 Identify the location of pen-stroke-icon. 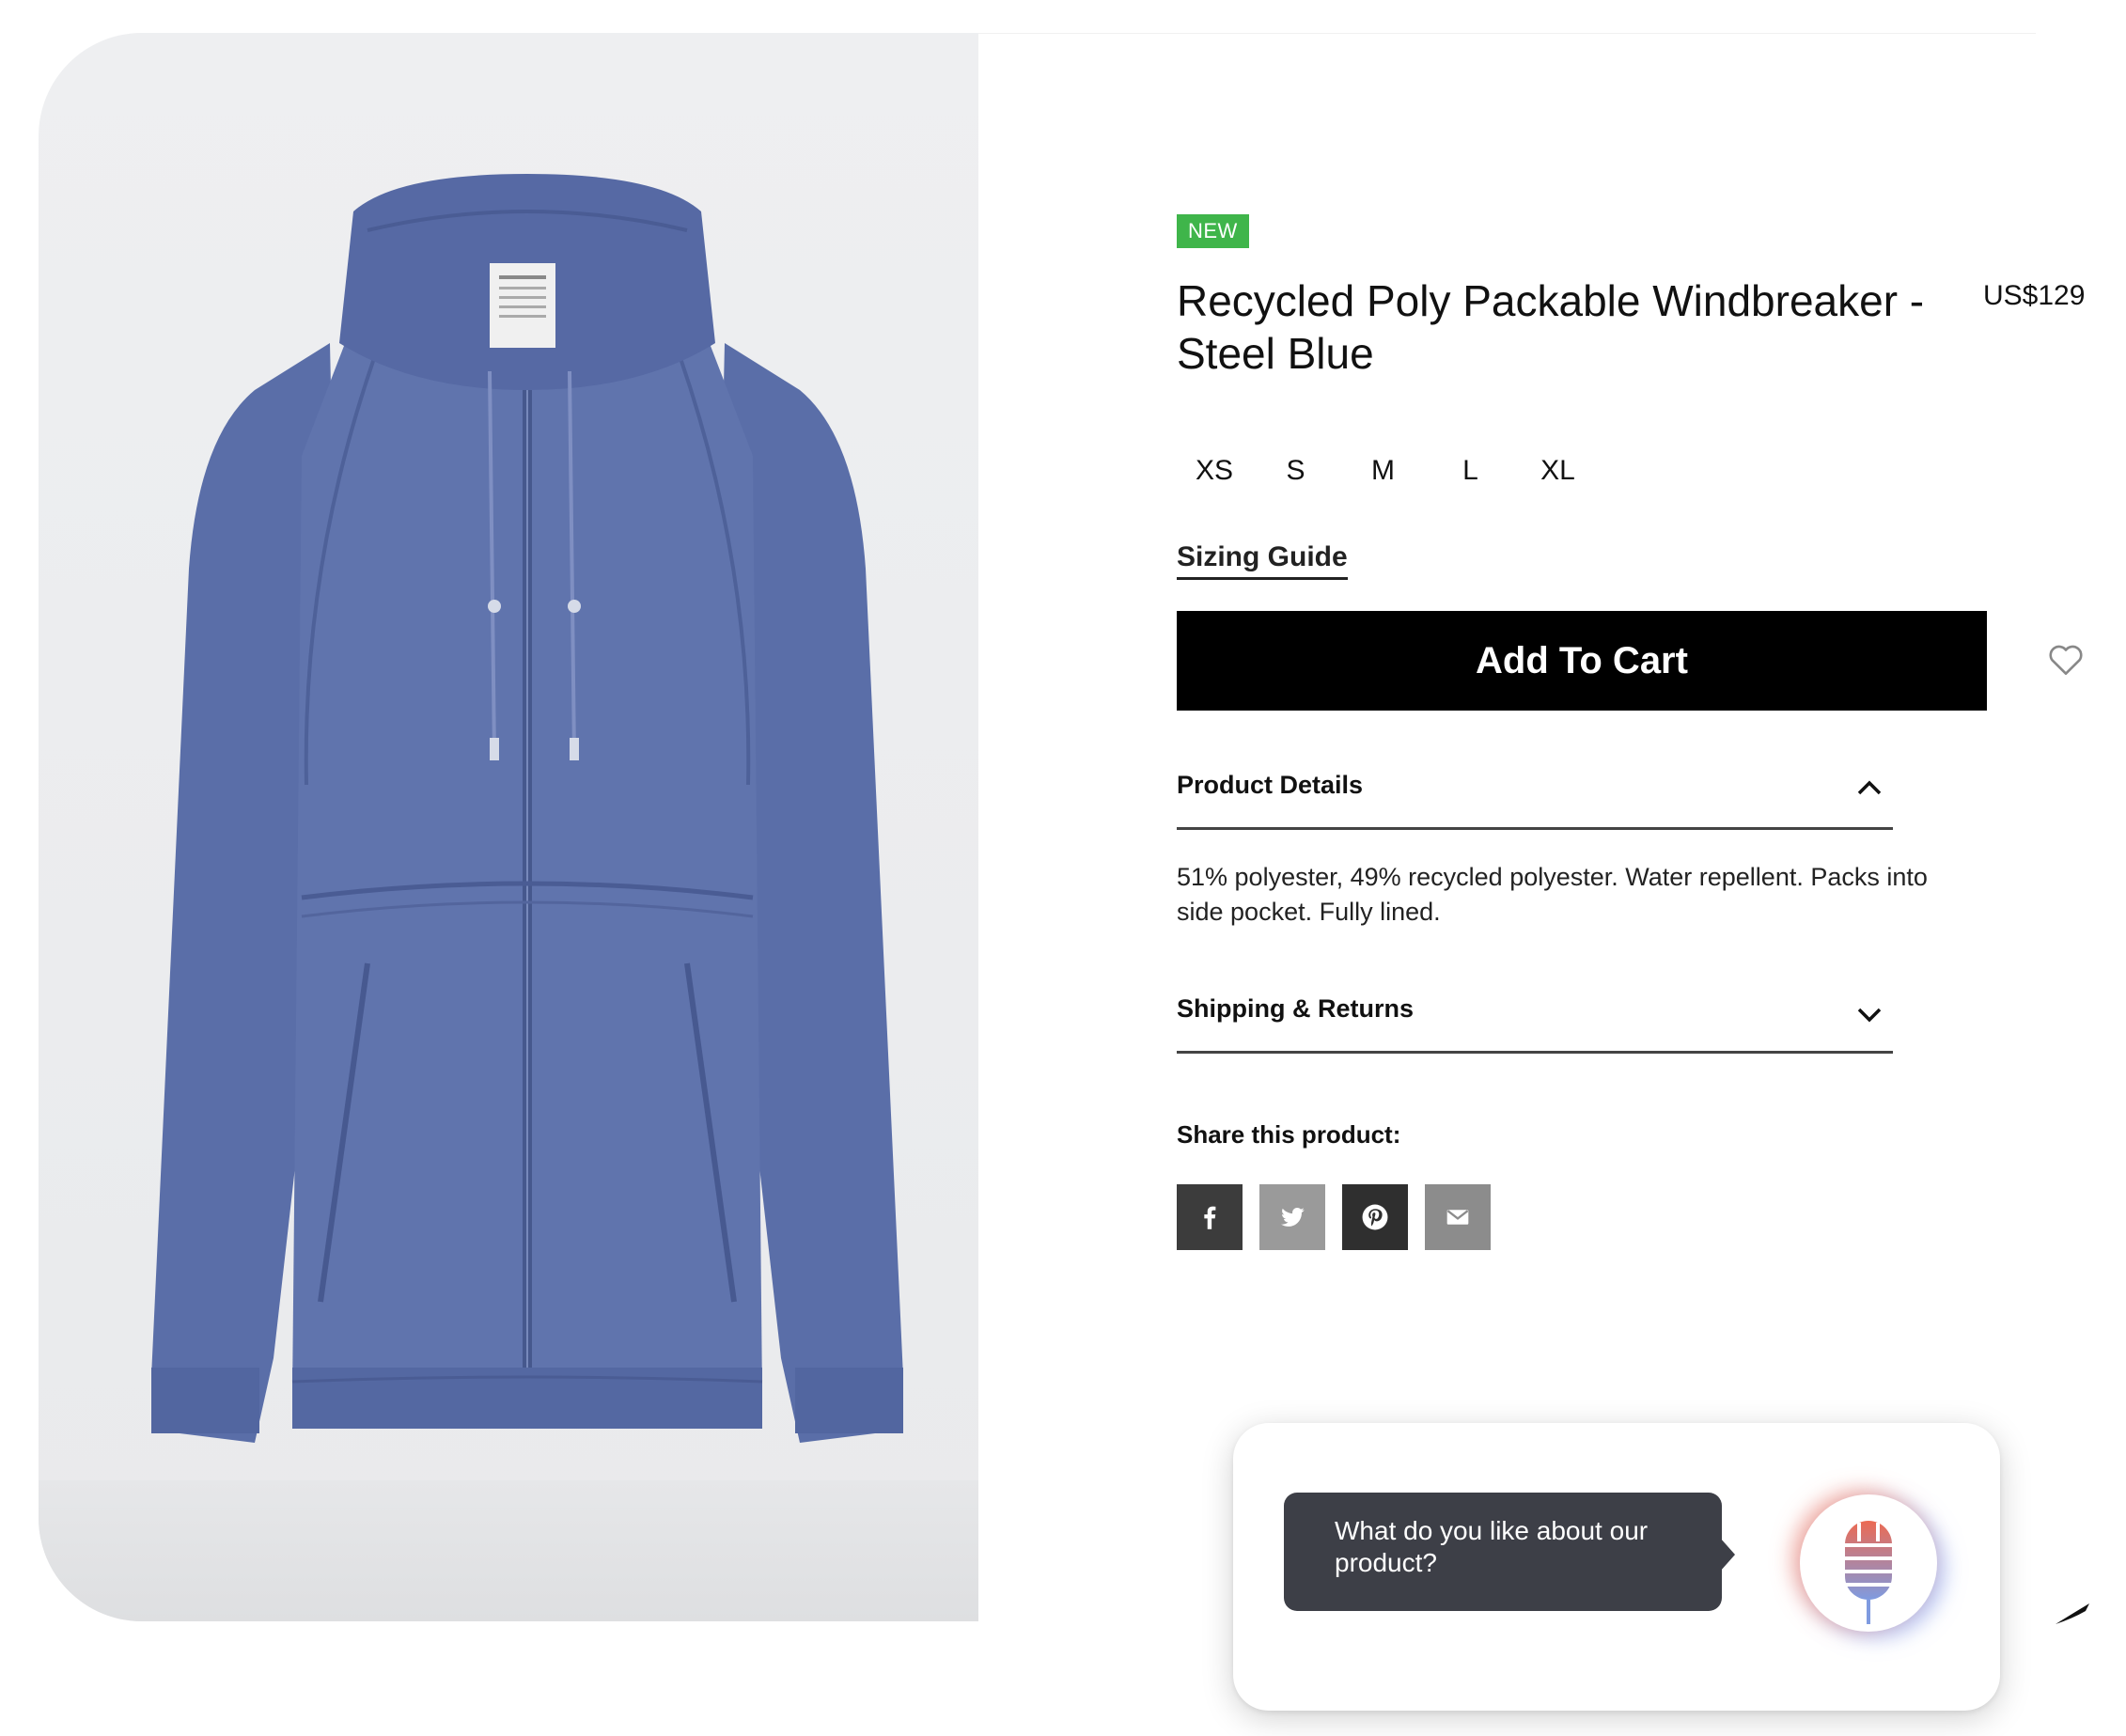
(2072, 1613).